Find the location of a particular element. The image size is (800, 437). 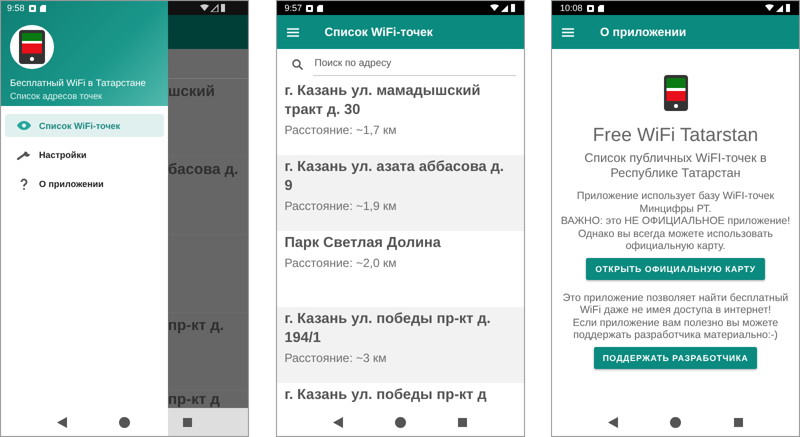

address-text: г. Казань ул. мамадышский тракт д. 30 is located at coordinates (383, 101).